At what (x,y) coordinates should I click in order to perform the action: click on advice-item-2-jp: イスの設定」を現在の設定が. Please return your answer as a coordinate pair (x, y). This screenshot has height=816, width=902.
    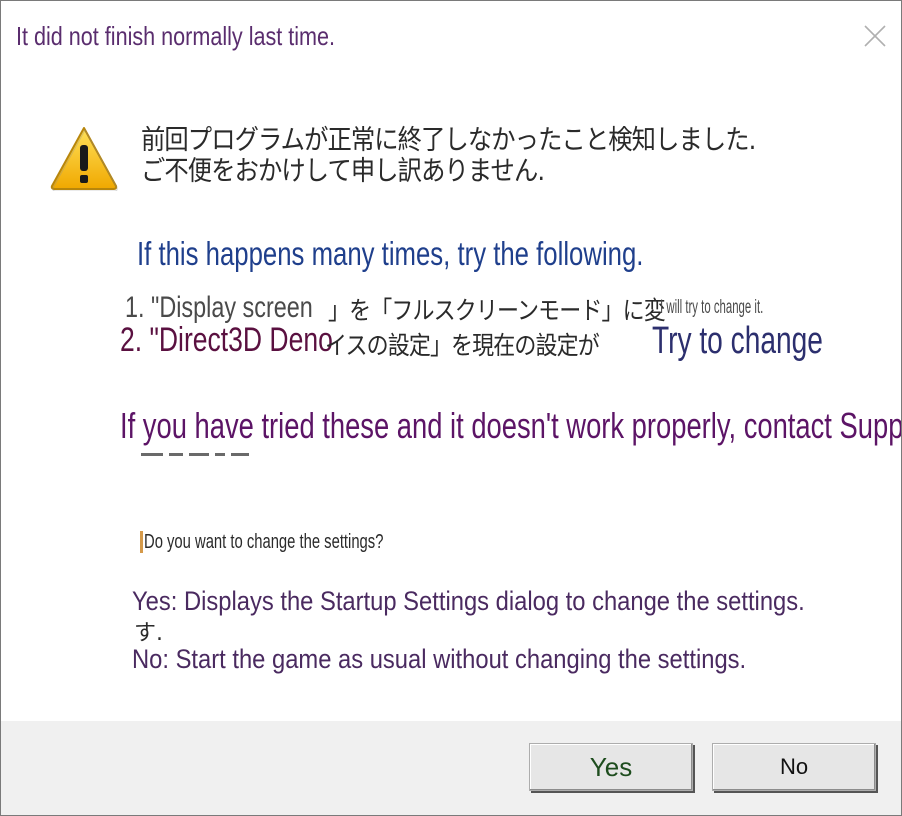
    Looking at the image, I should click on (462, 345).